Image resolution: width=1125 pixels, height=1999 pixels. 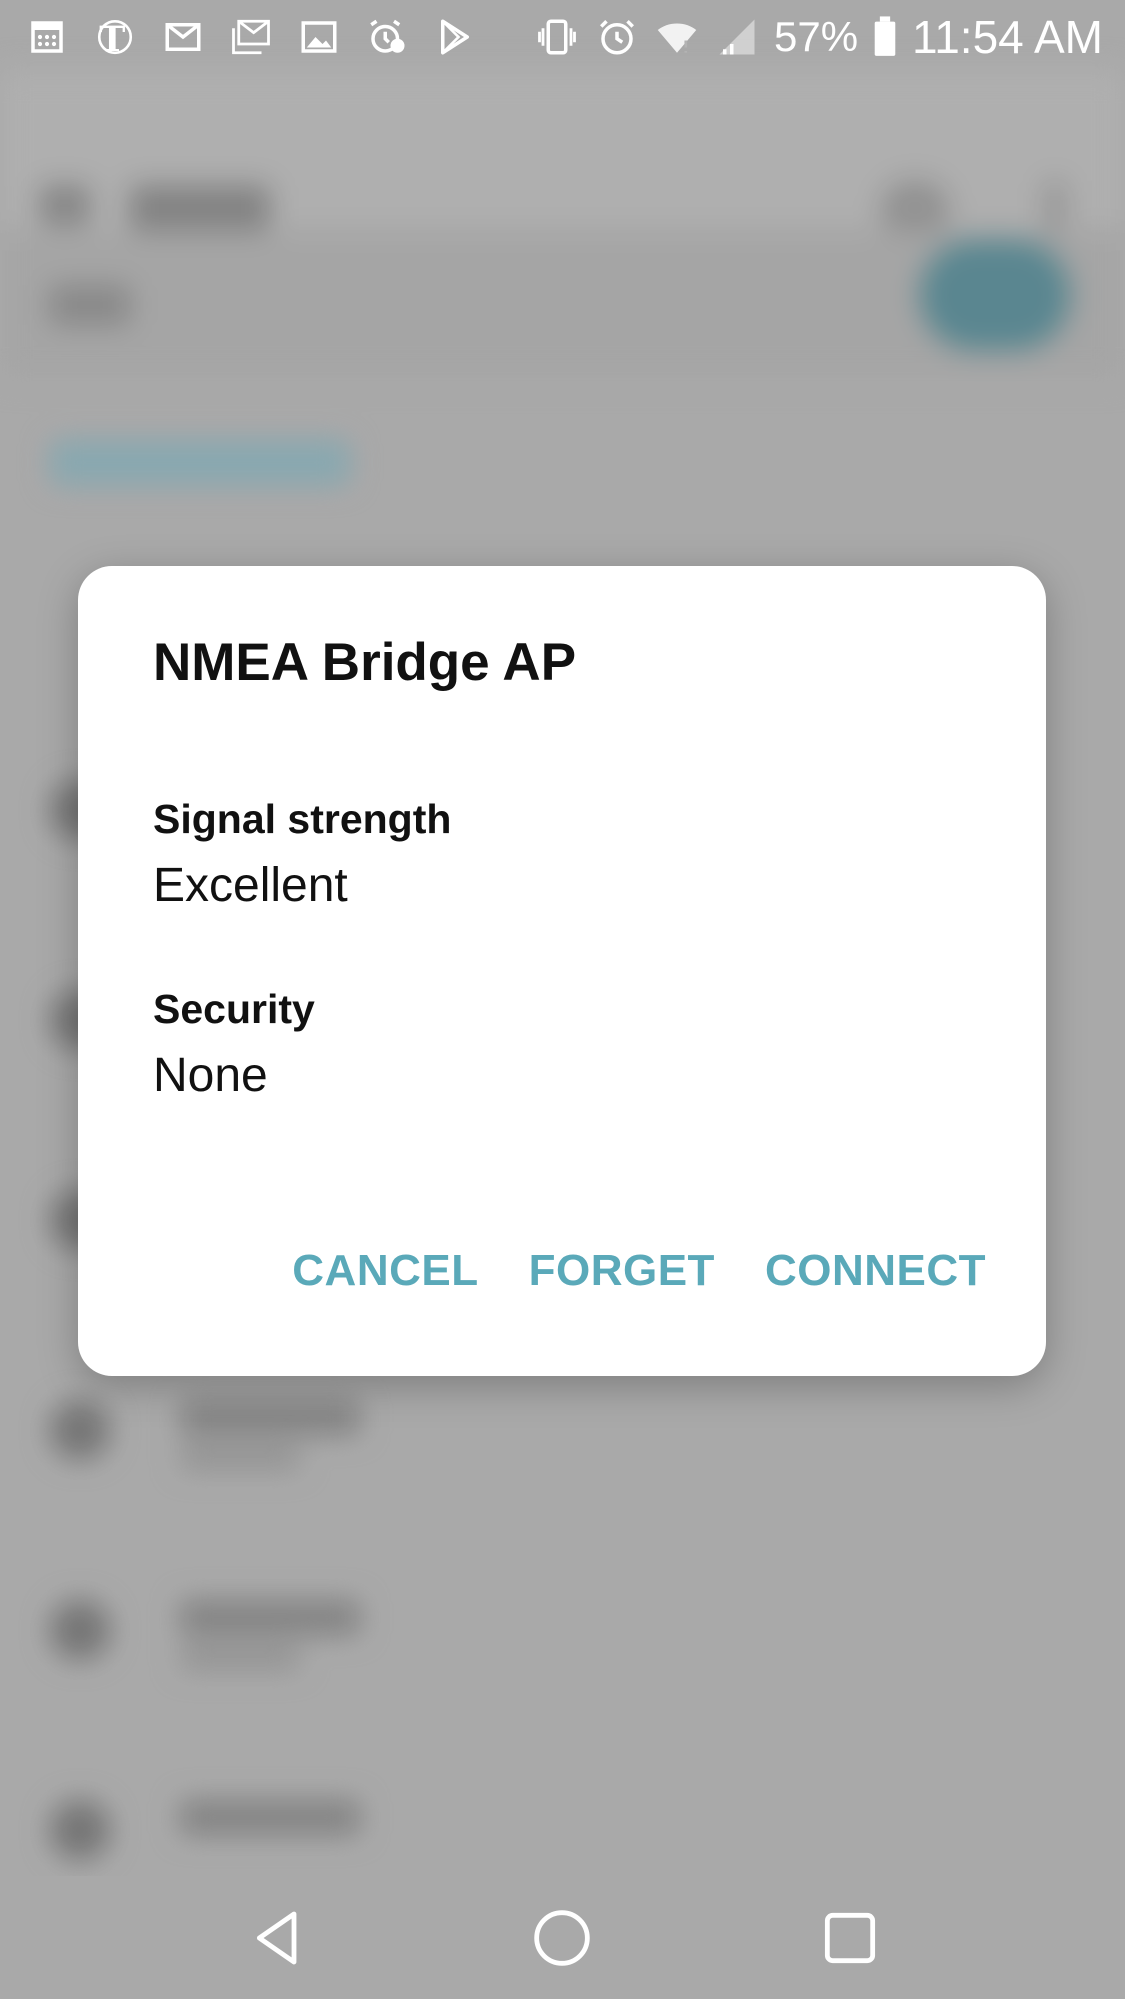 I want to click on back-button, so click(x=278, y=1938).